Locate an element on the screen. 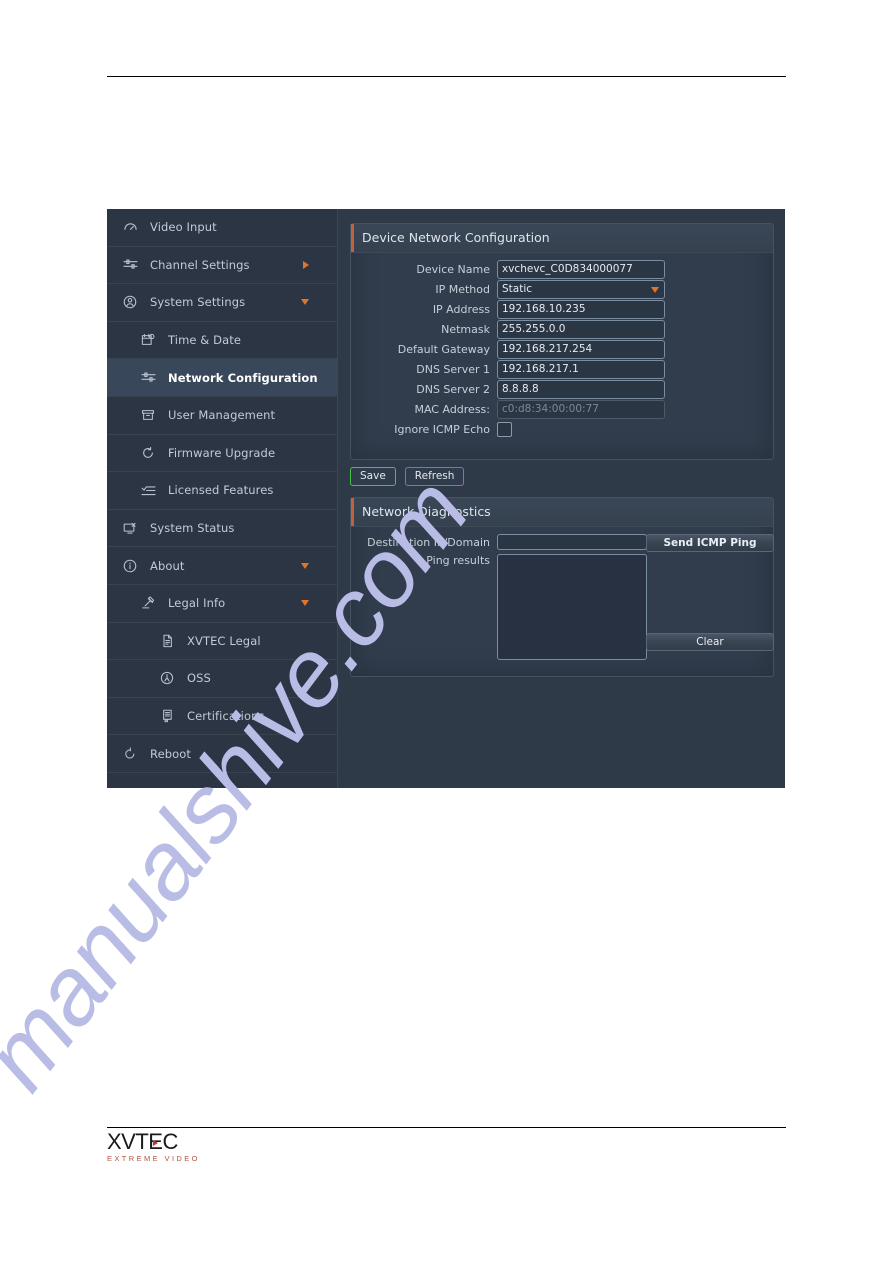 Image resolution: width=893 pixels, height=1263 pixels. input-dns-server-1: 192.168.217.1 is located at coordinates (581, 369).